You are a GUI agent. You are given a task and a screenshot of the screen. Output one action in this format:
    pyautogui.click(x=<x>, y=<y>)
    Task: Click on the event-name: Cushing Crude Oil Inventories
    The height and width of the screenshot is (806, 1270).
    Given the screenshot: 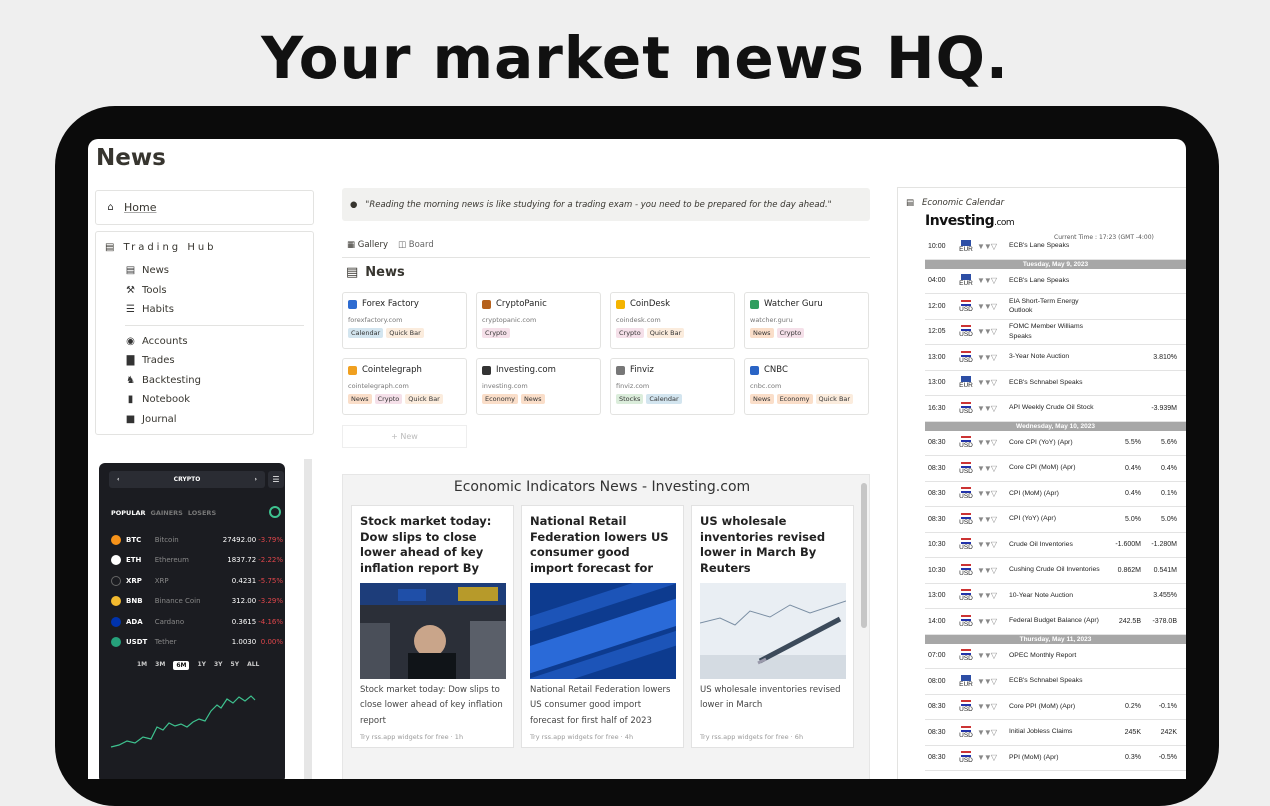 What is the action you would take?
    pyautogui.click(x=1056, y=570)
    